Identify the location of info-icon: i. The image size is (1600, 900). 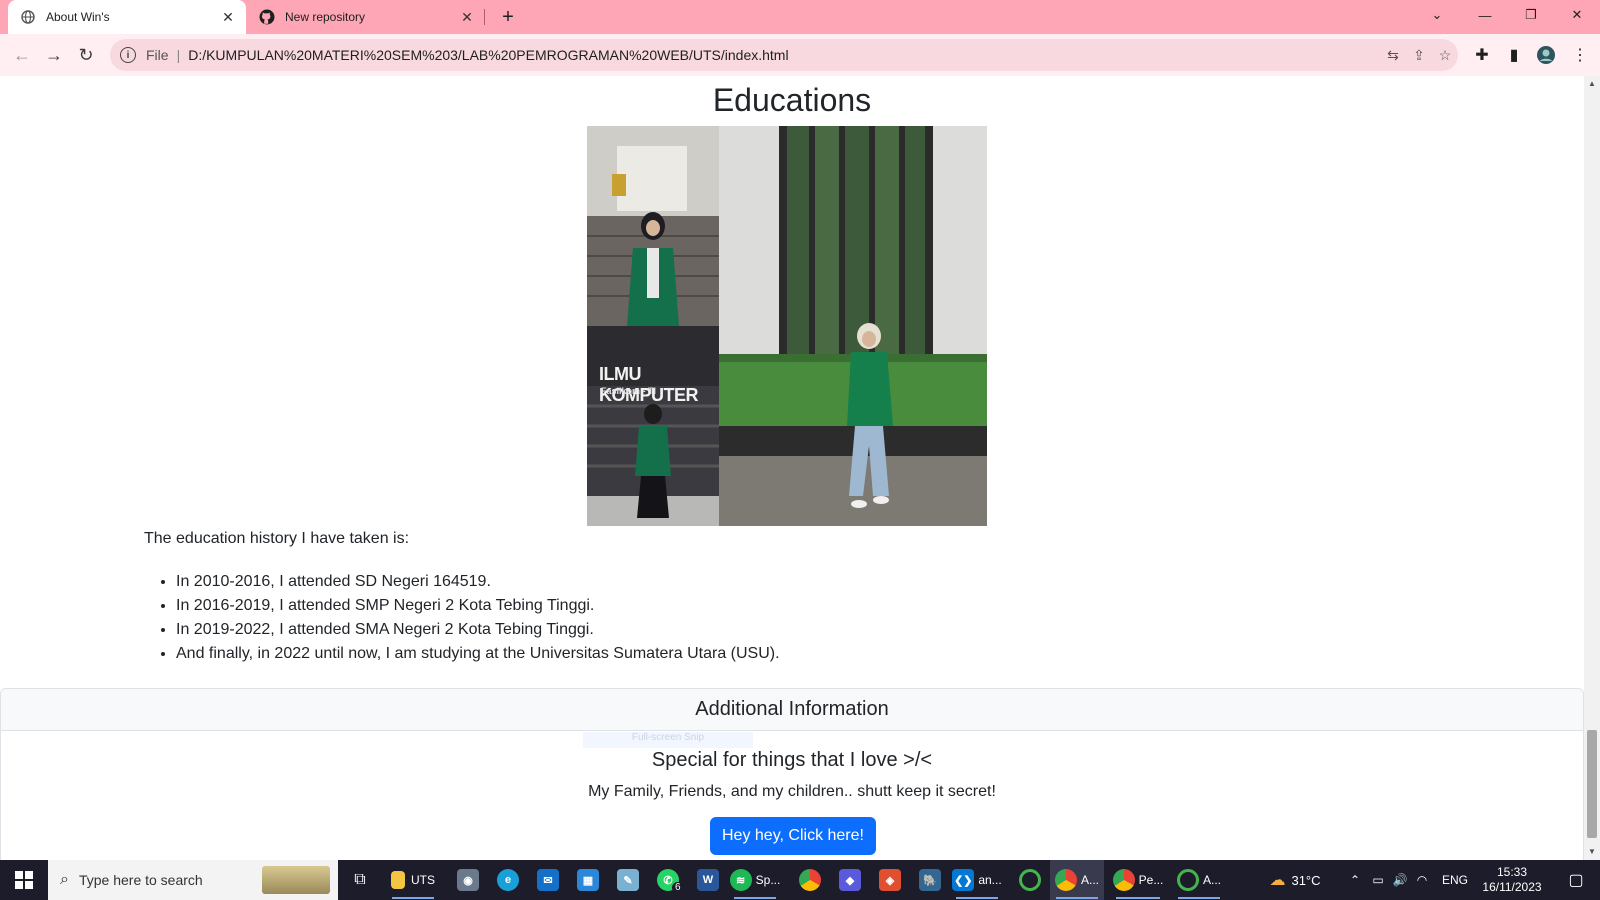
(128, 55).